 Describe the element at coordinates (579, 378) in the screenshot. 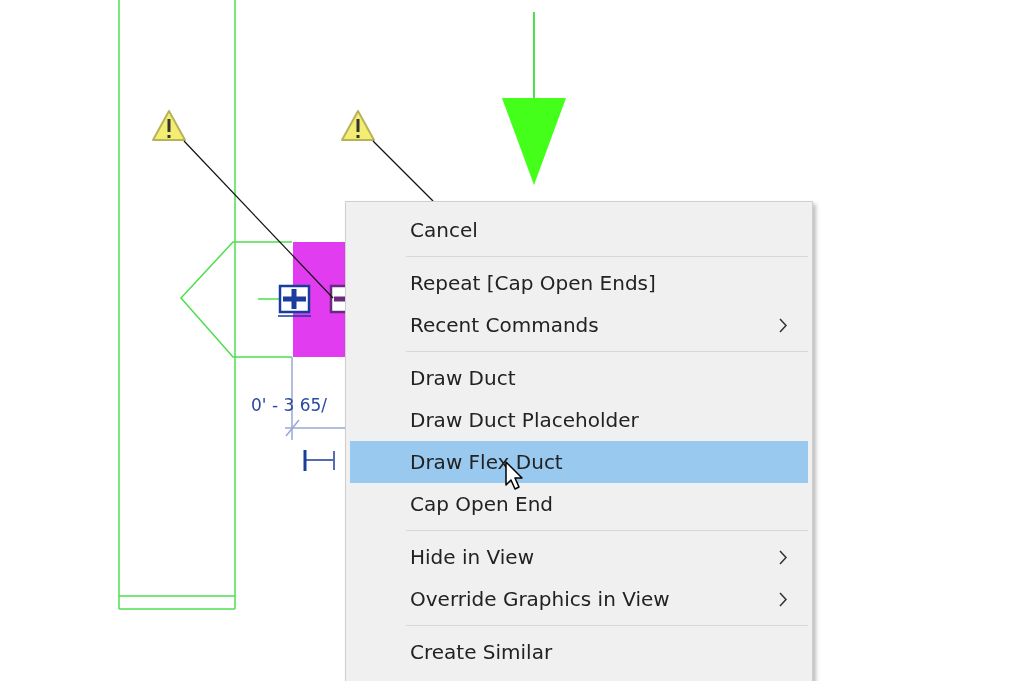

I see `menu-item: Draw Duct` at that location.